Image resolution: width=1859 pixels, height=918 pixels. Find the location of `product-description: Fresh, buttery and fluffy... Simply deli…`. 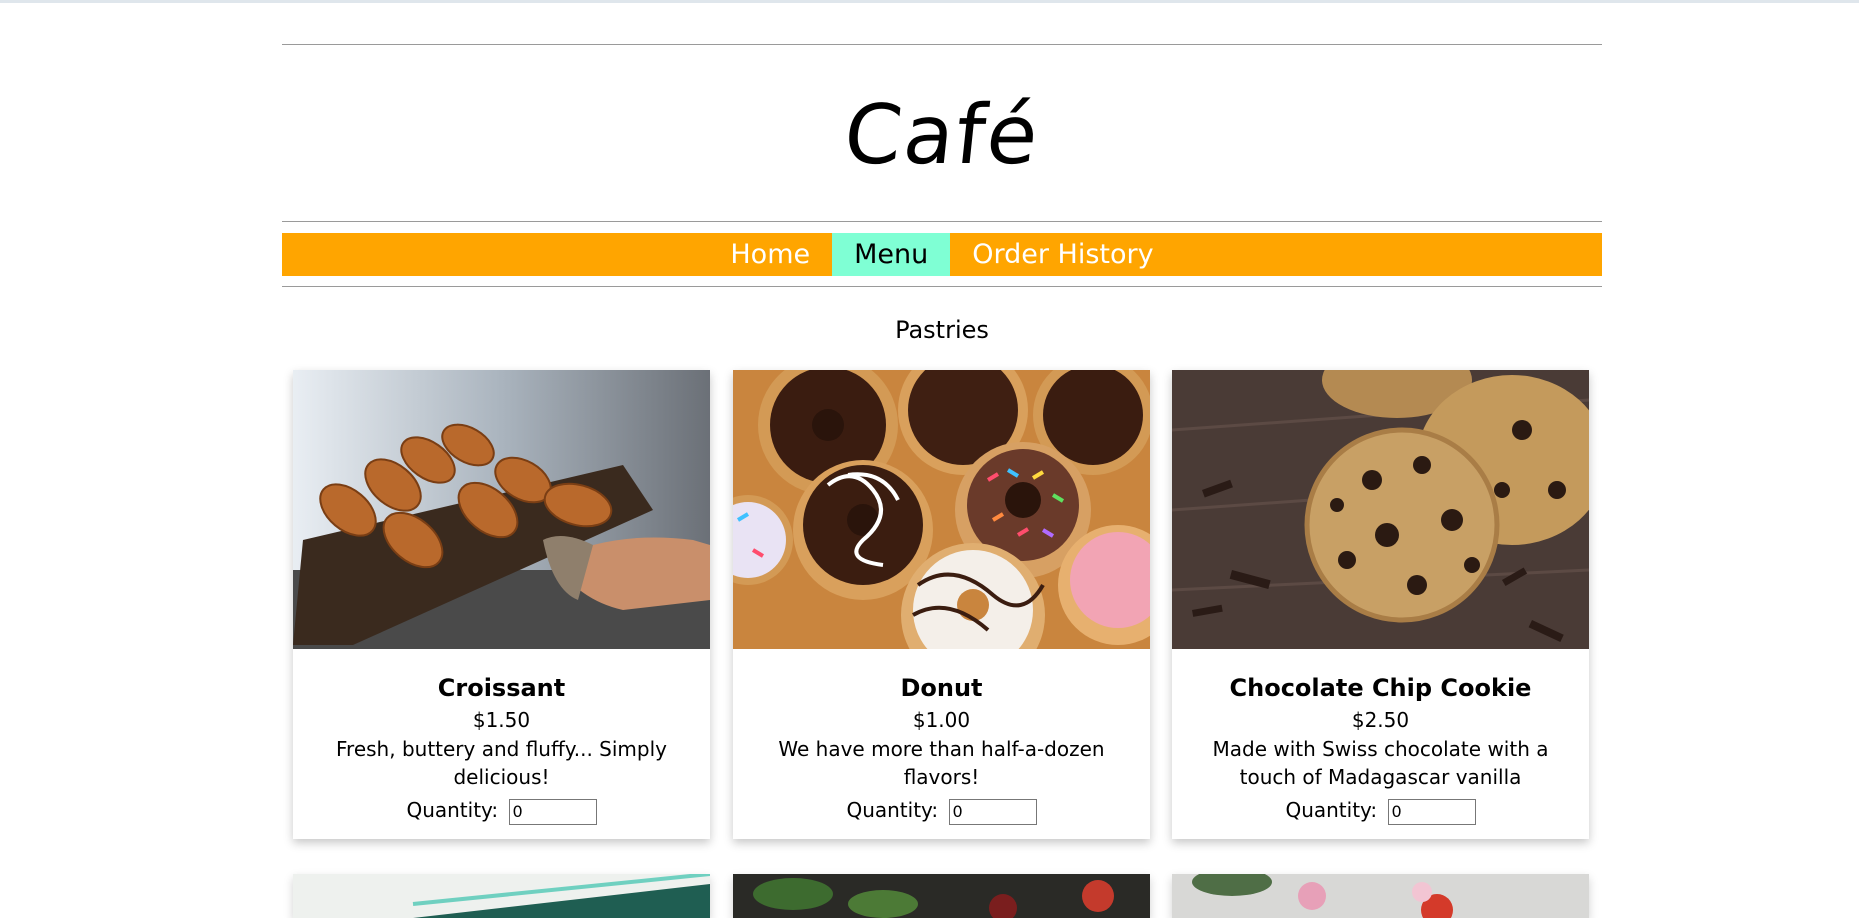

product-description: Fresh, buttery and fluffy... Simply deli… is located at coordinates (501, 763).